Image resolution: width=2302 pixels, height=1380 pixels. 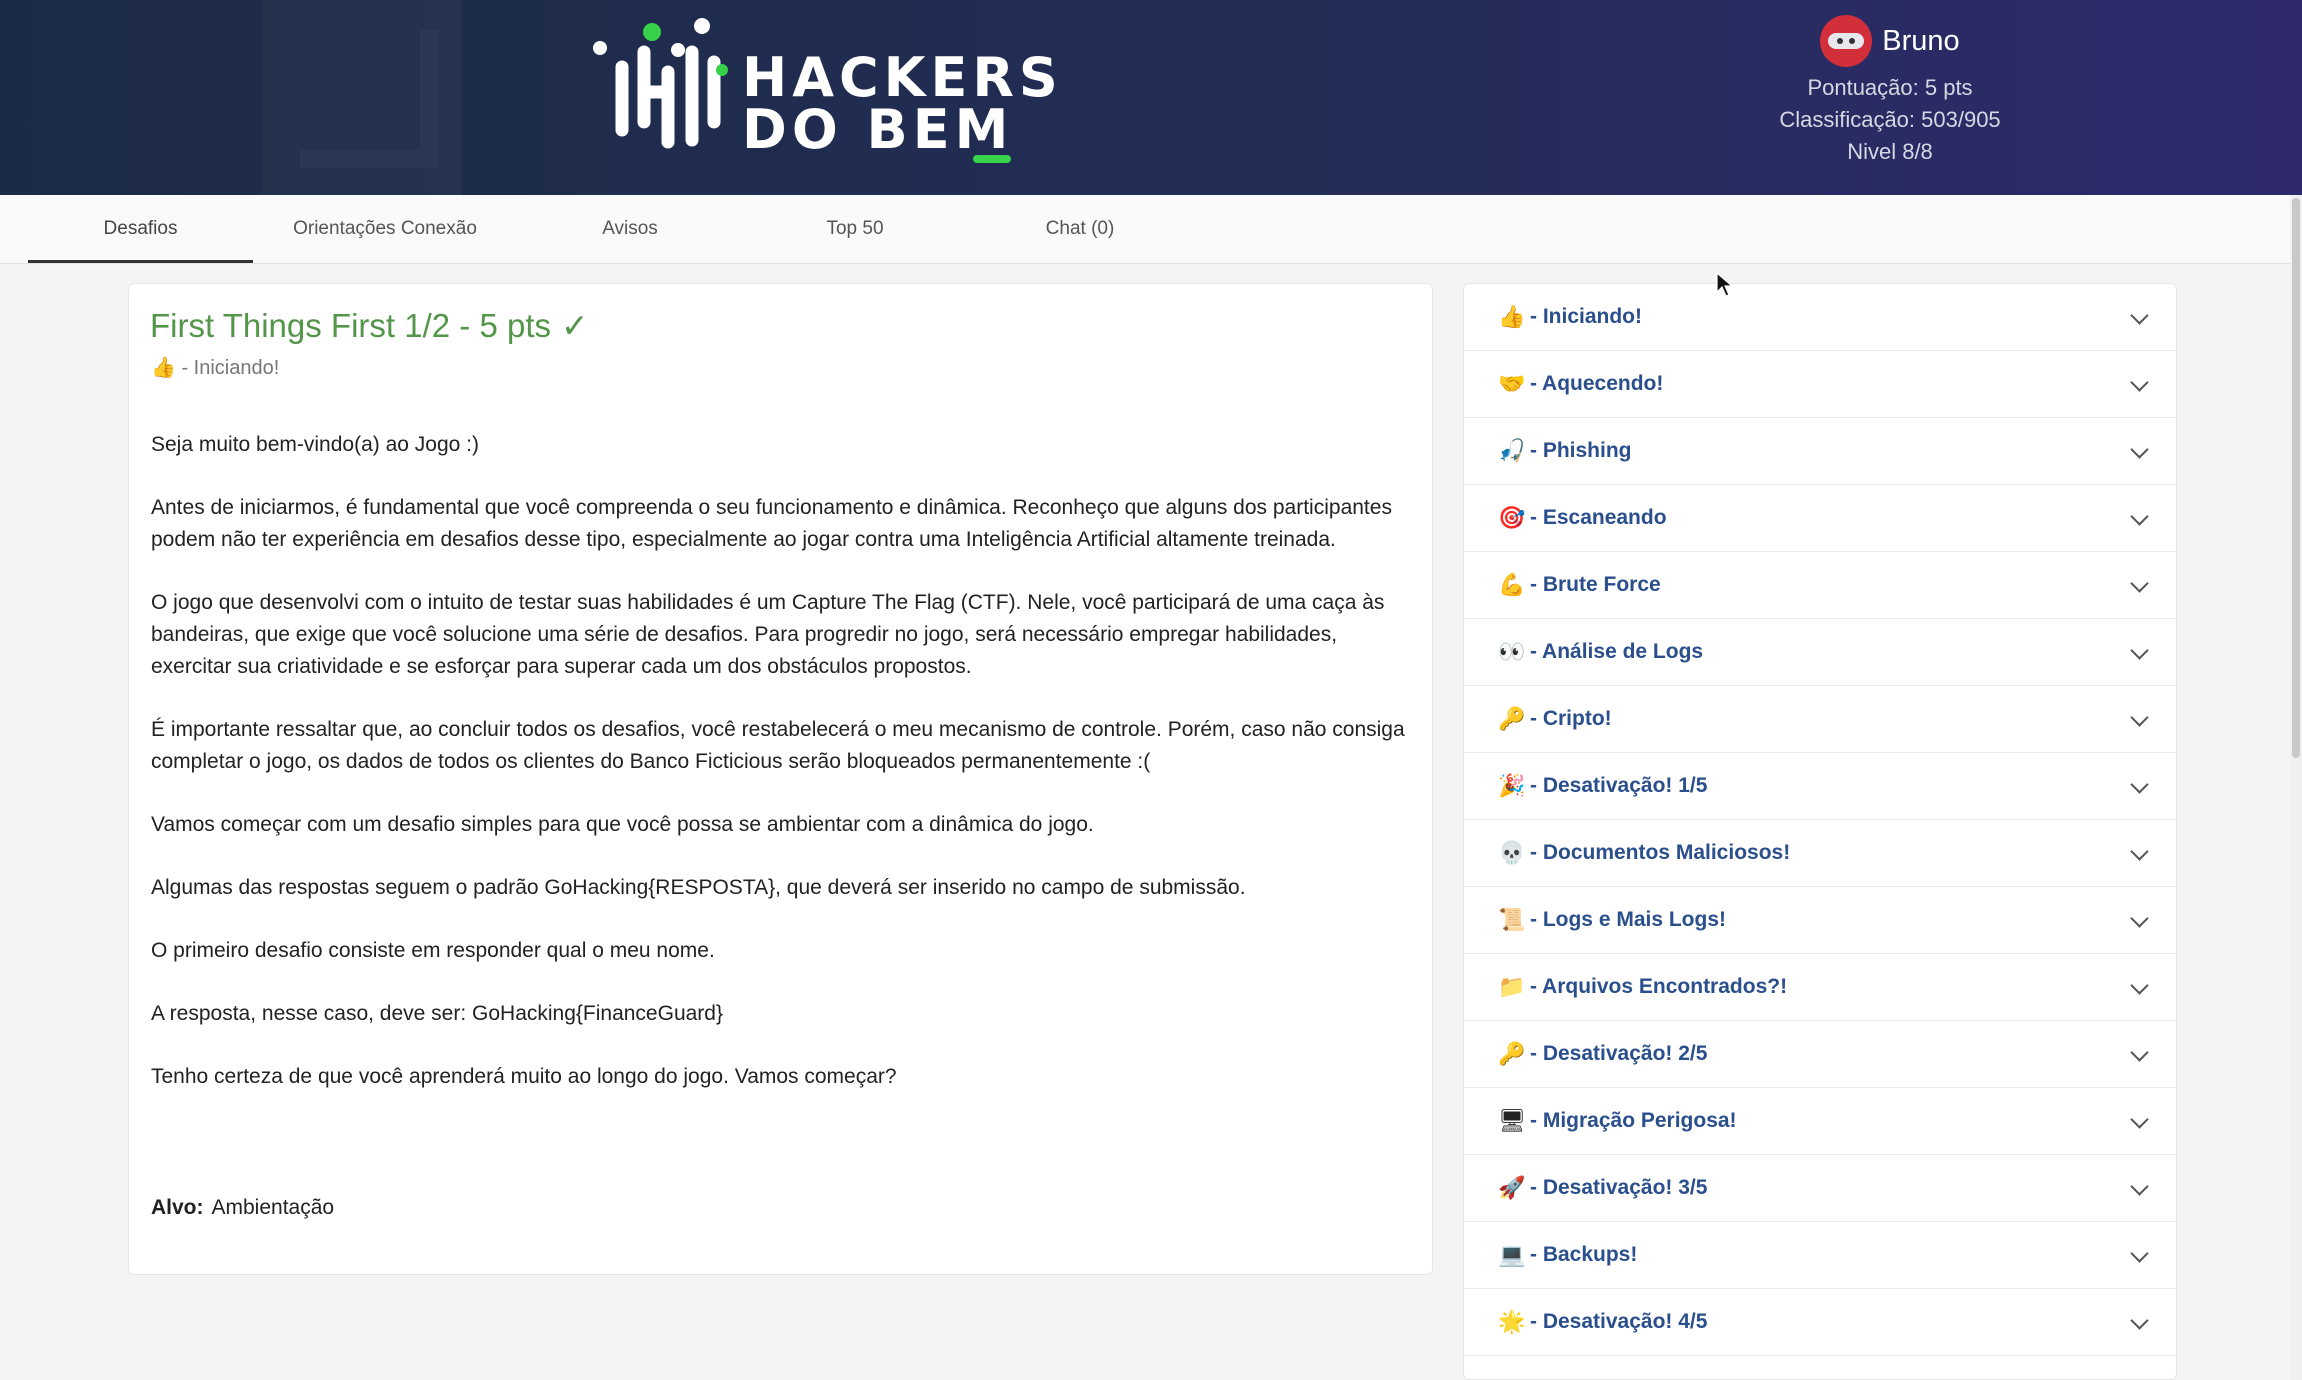 I want to click on tab-chat: Chat (0), so click(x=1080, y=229).